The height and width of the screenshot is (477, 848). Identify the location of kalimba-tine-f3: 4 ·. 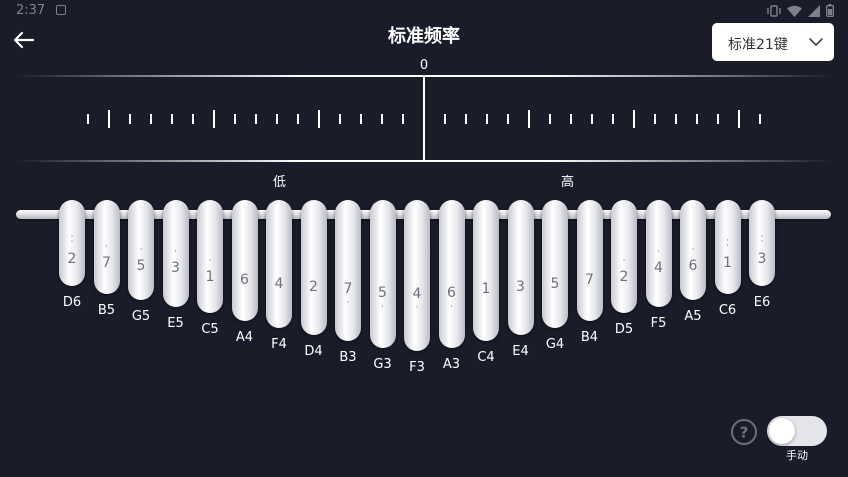
(417, 275).